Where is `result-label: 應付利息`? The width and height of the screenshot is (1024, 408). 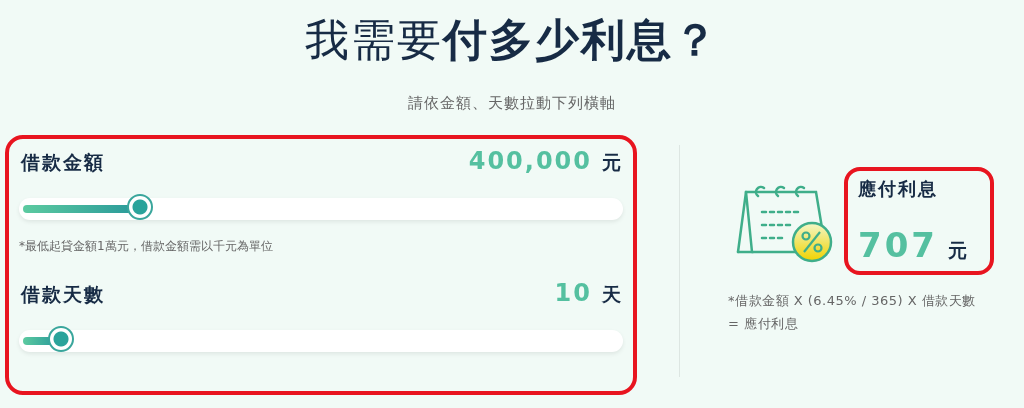
result-label: 應付利息 is located at coordinates (898, 189).